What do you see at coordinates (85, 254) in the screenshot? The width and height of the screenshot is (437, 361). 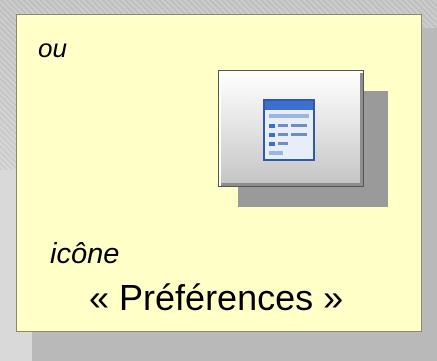 I see `note-text-icone: icône` at bounding box center [85, 254].